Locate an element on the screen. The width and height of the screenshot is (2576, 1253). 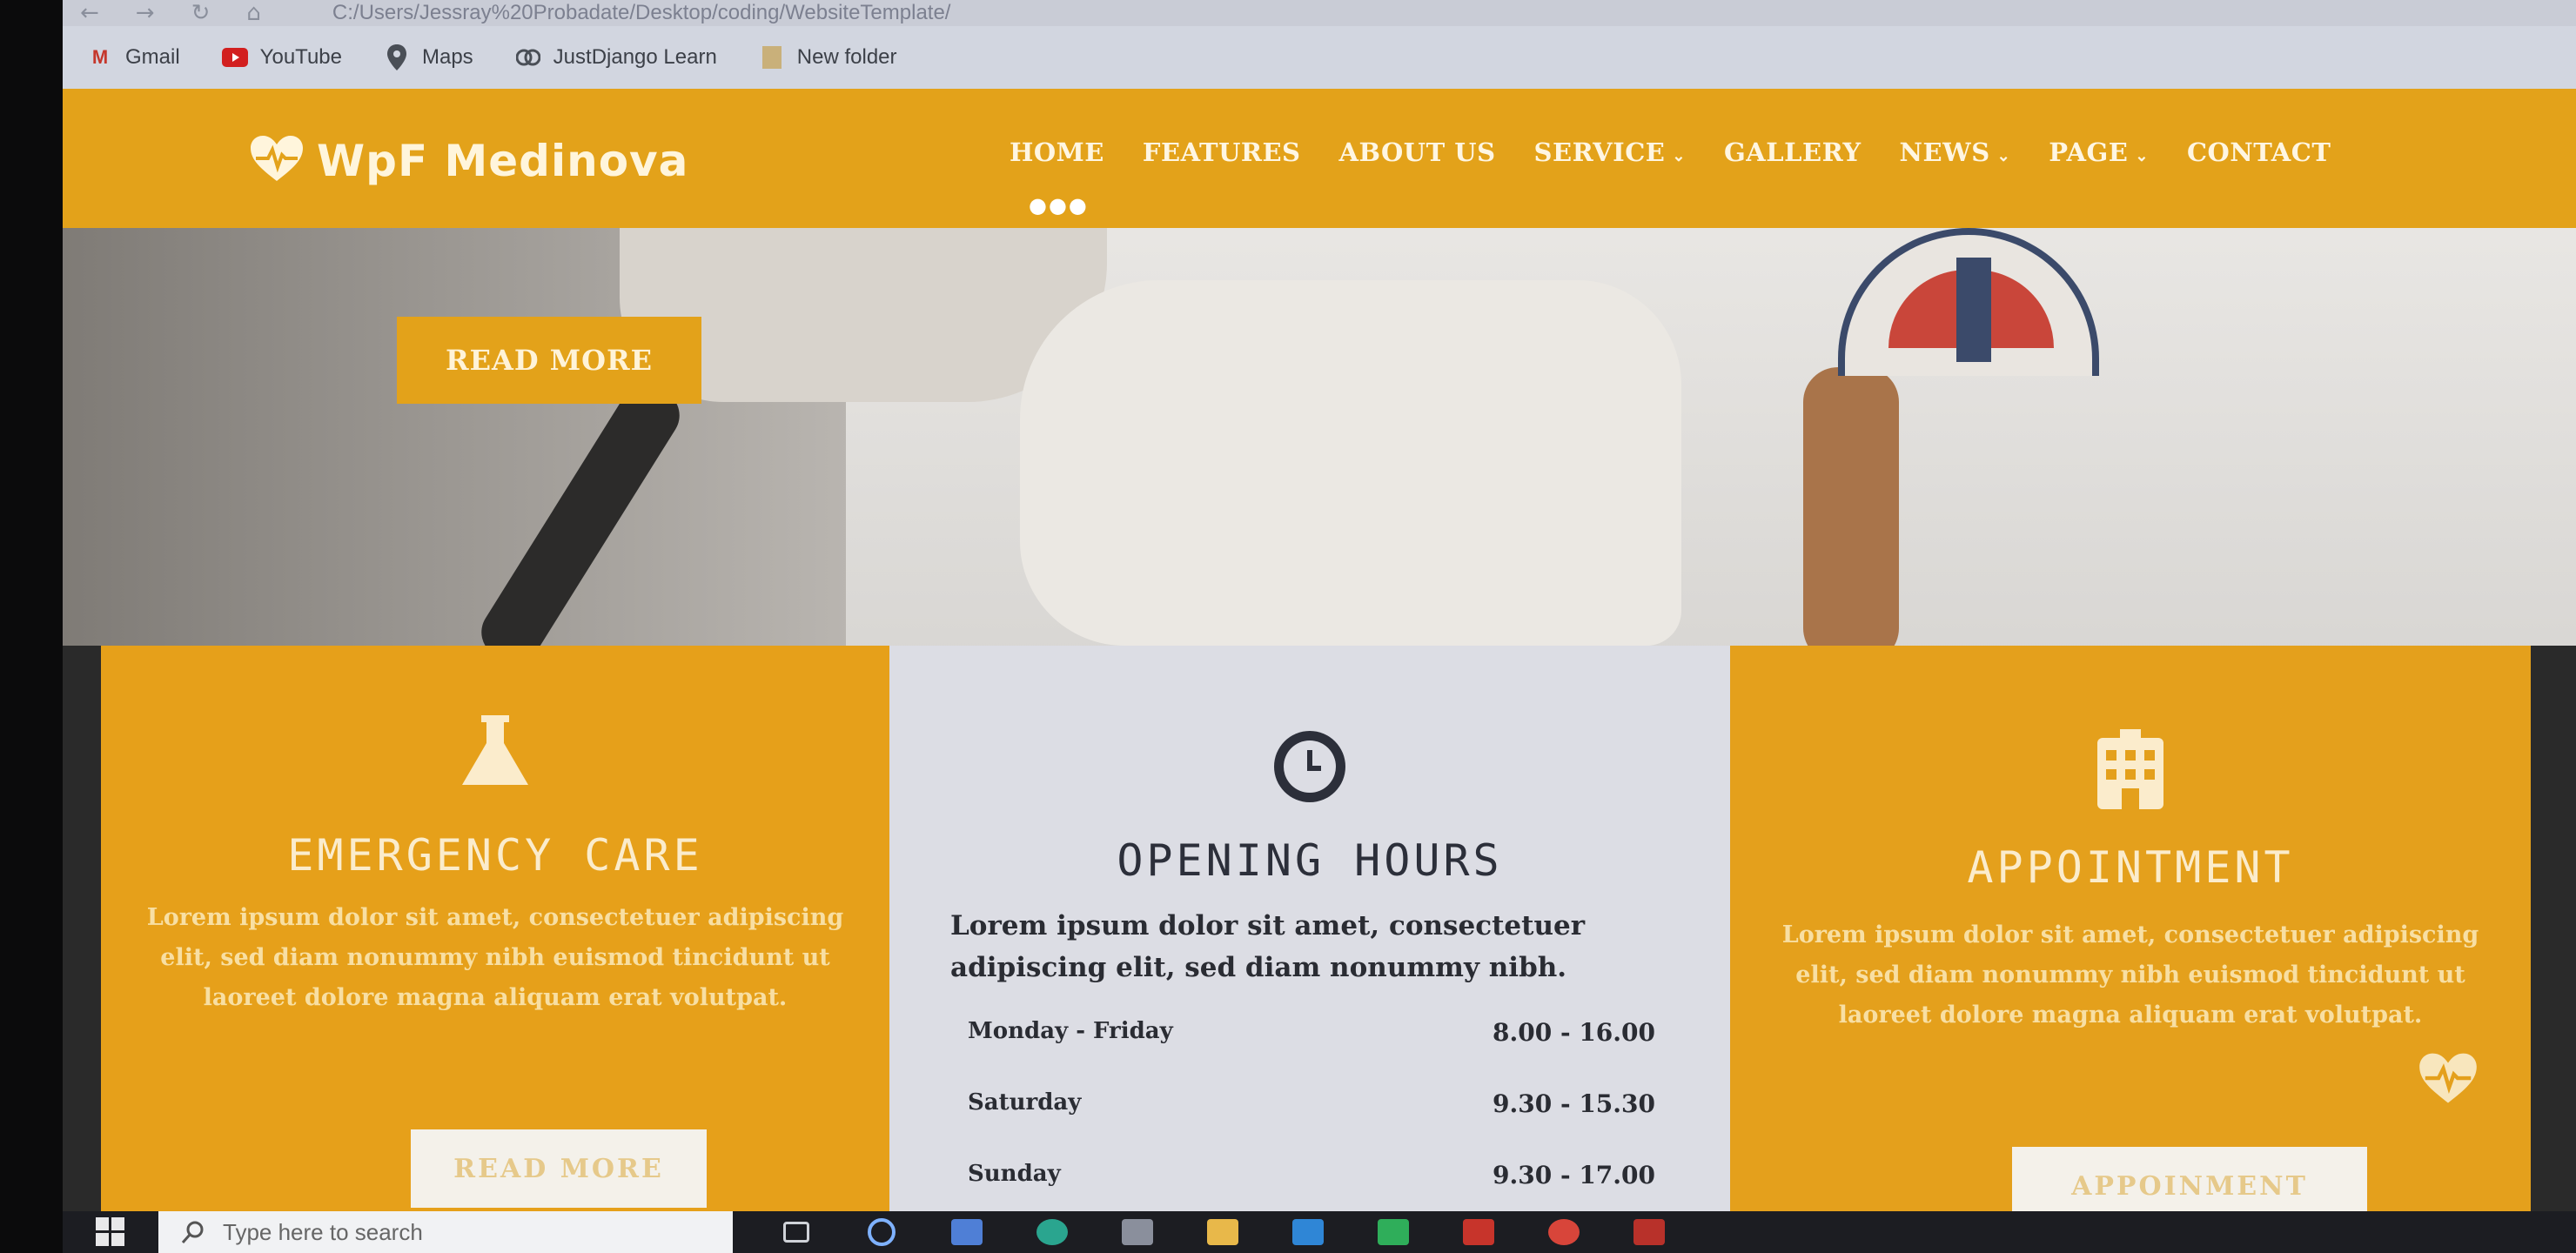
nav-label: NEWS is located at coordinates (1944, 152).